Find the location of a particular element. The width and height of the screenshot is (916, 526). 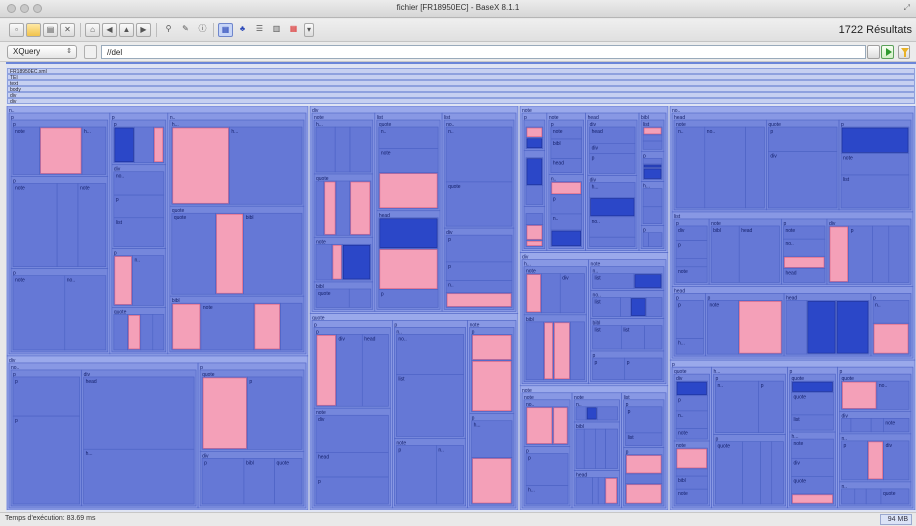

tree-view-icon: ♣ is located at coordinates (242, 30).